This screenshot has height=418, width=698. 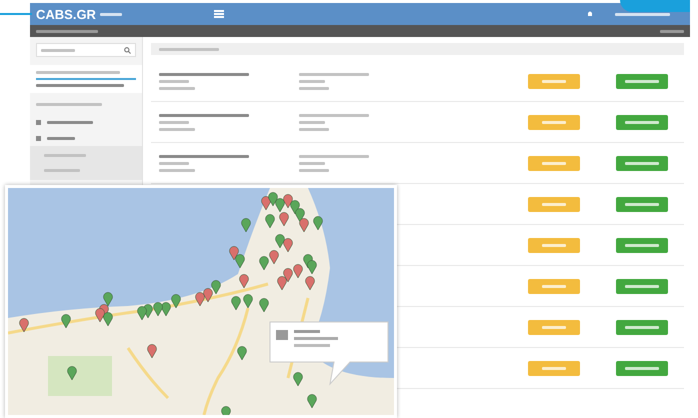 What do you see at coordinates (642, 14) in the screenshot?
I see `user-menu` at bounding box center [642, 14].